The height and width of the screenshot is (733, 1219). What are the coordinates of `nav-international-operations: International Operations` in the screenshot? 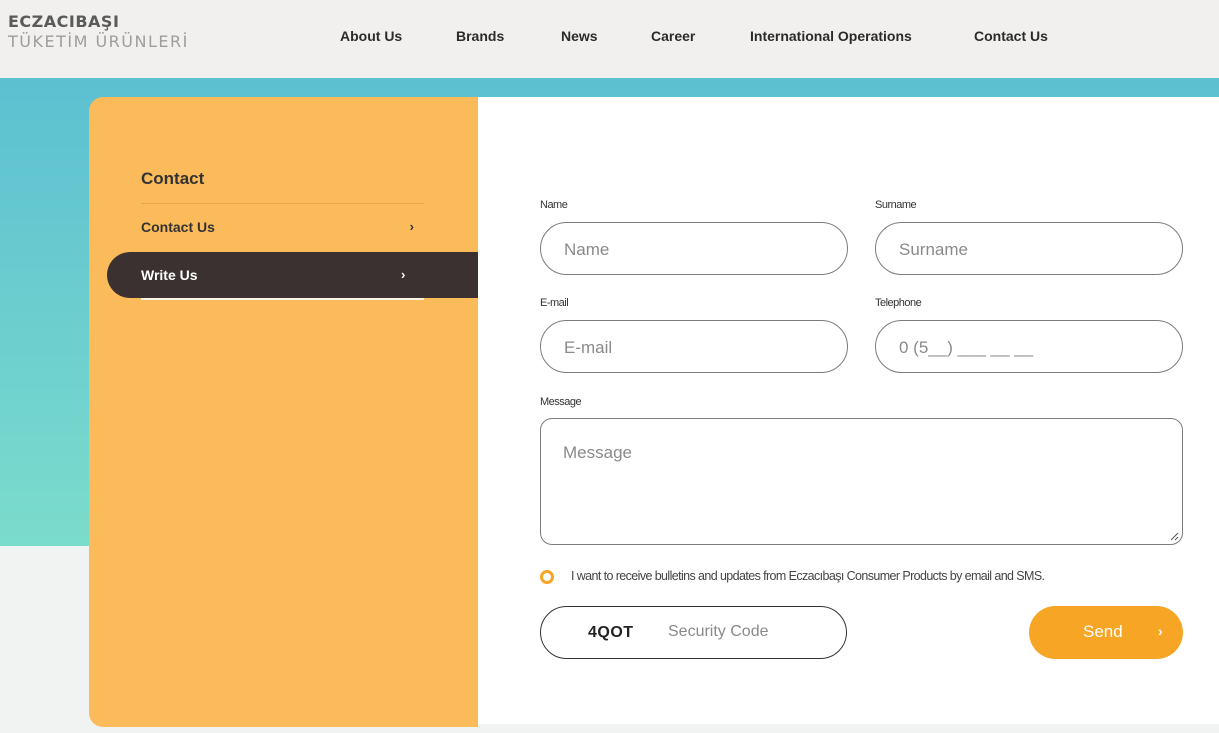 It's located at (831, 36).